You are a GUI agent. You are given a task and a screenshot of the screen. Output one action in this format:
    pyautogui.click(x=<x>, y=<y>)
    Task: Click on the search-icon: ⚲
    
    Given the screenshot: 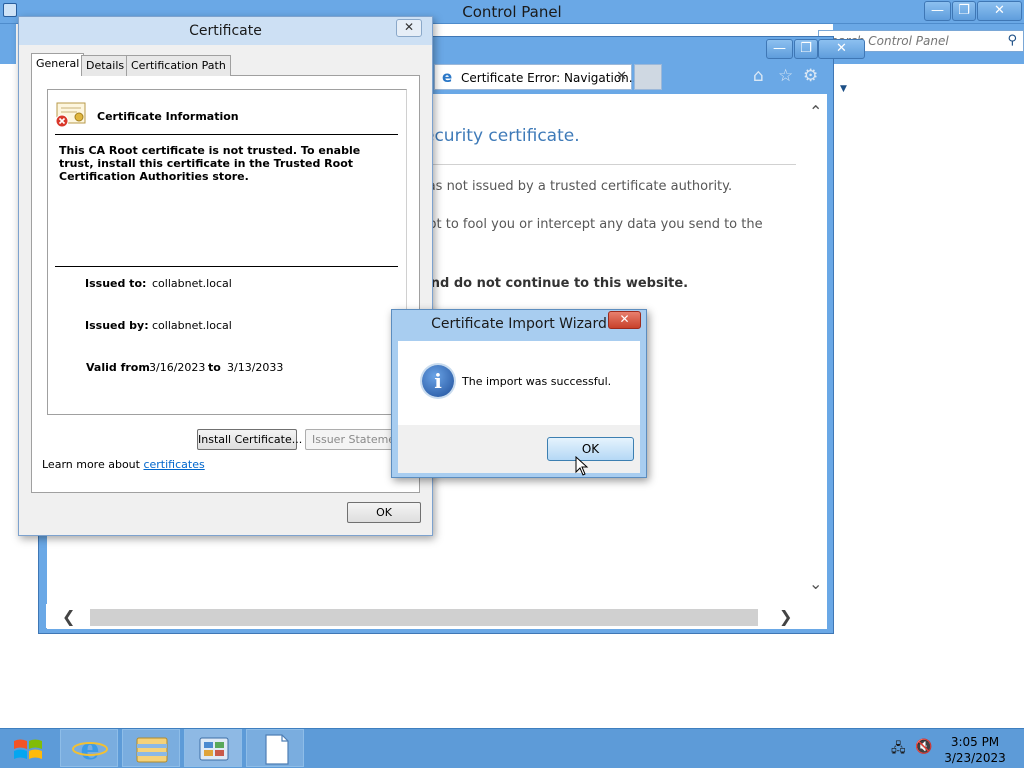 What is the action you would take?
    pyautogui.click(x=1012, y=40)
    